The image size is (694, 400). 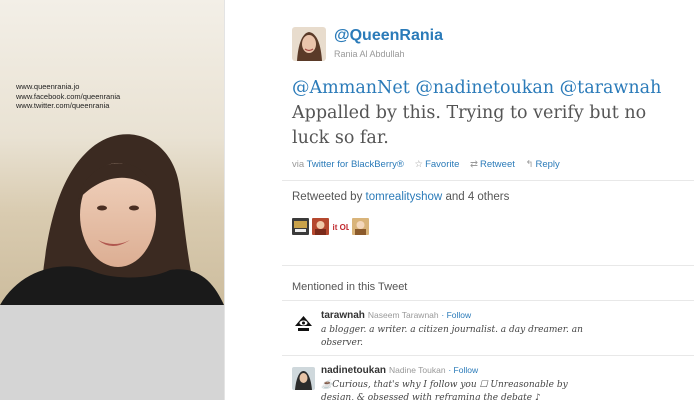 I want to click on reply-label: Reply, so click(x=547, y=164).